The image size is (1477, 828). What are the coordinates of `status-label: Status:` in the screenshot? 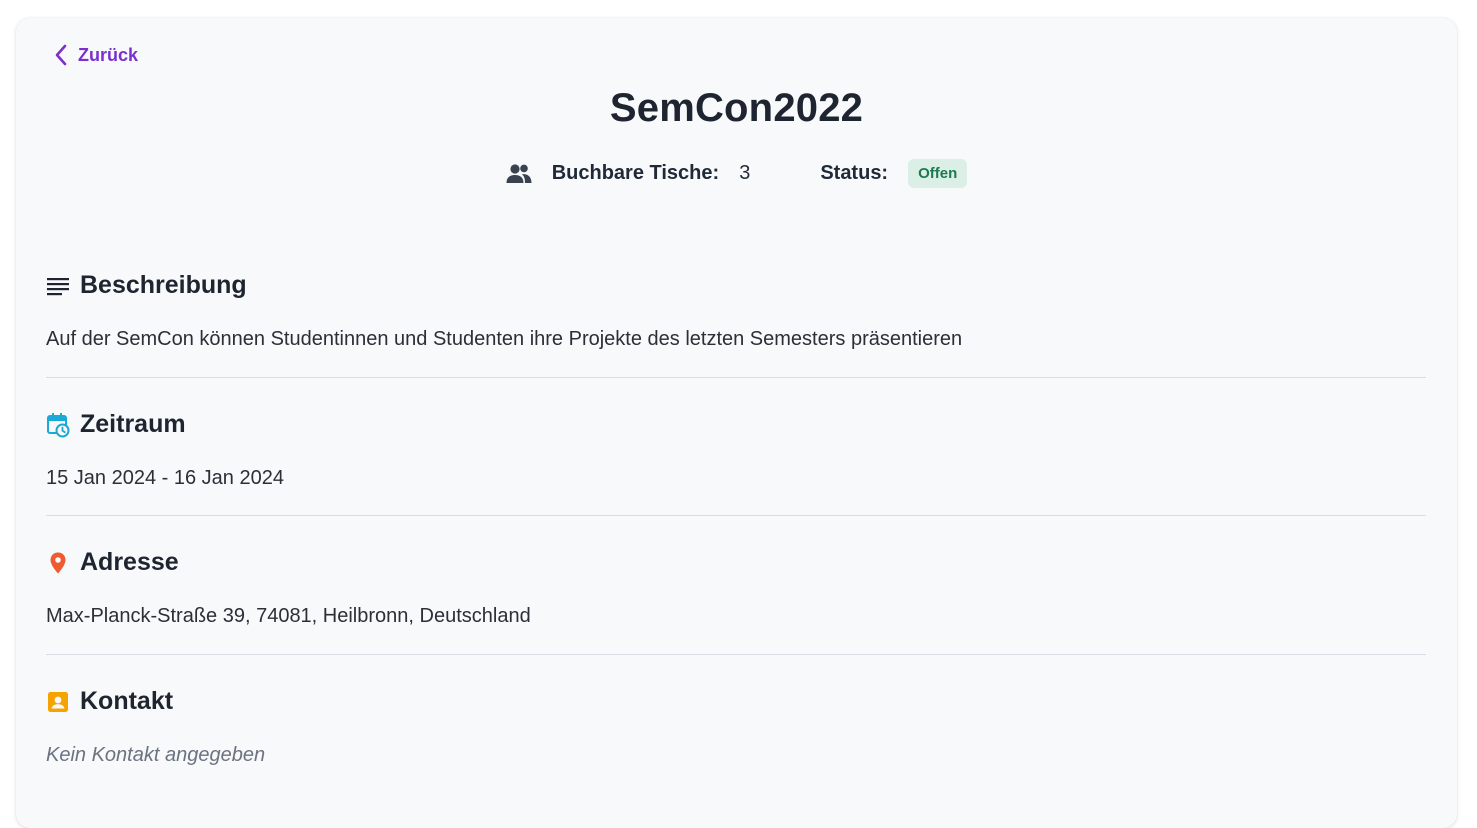 It's located at (854, 173).